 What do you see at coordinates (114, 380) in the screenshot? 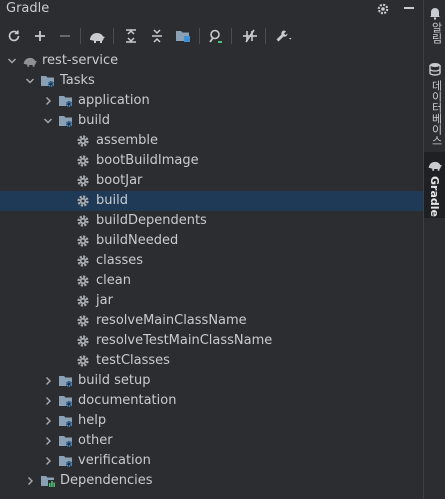
I see `tree-row-label: build setup` at bounding box center [114, 380].